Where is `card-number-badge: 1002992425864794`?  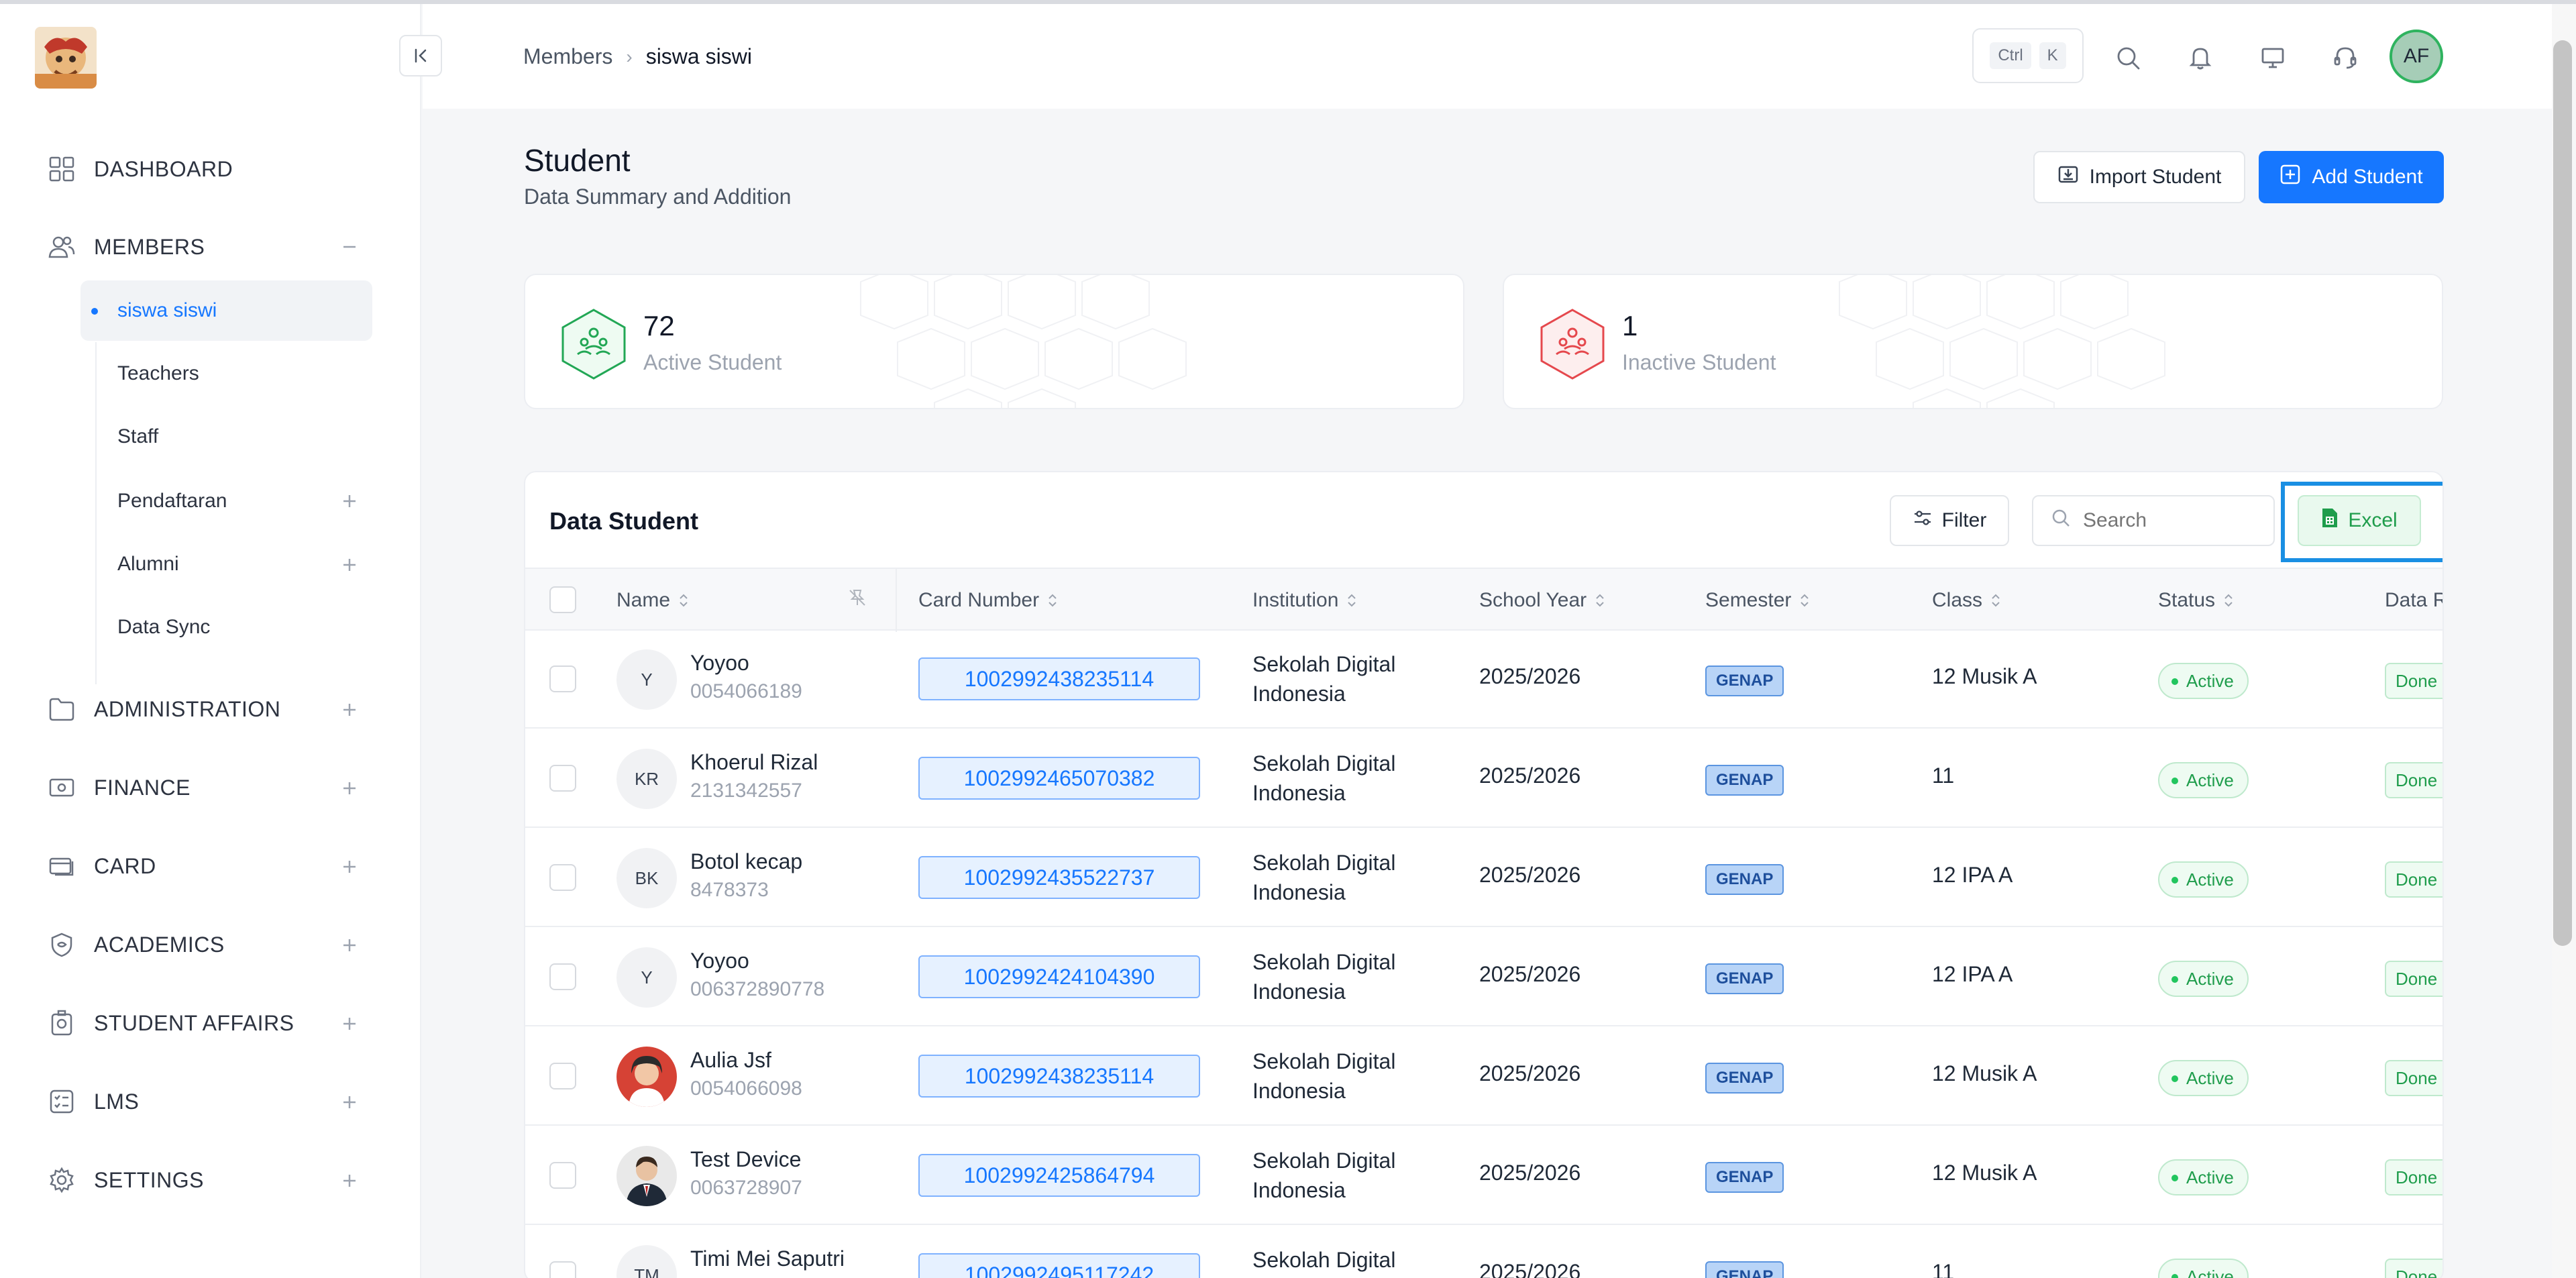
card-number-badge: 1002992425864794 is located at coordinates (1059, 1175).